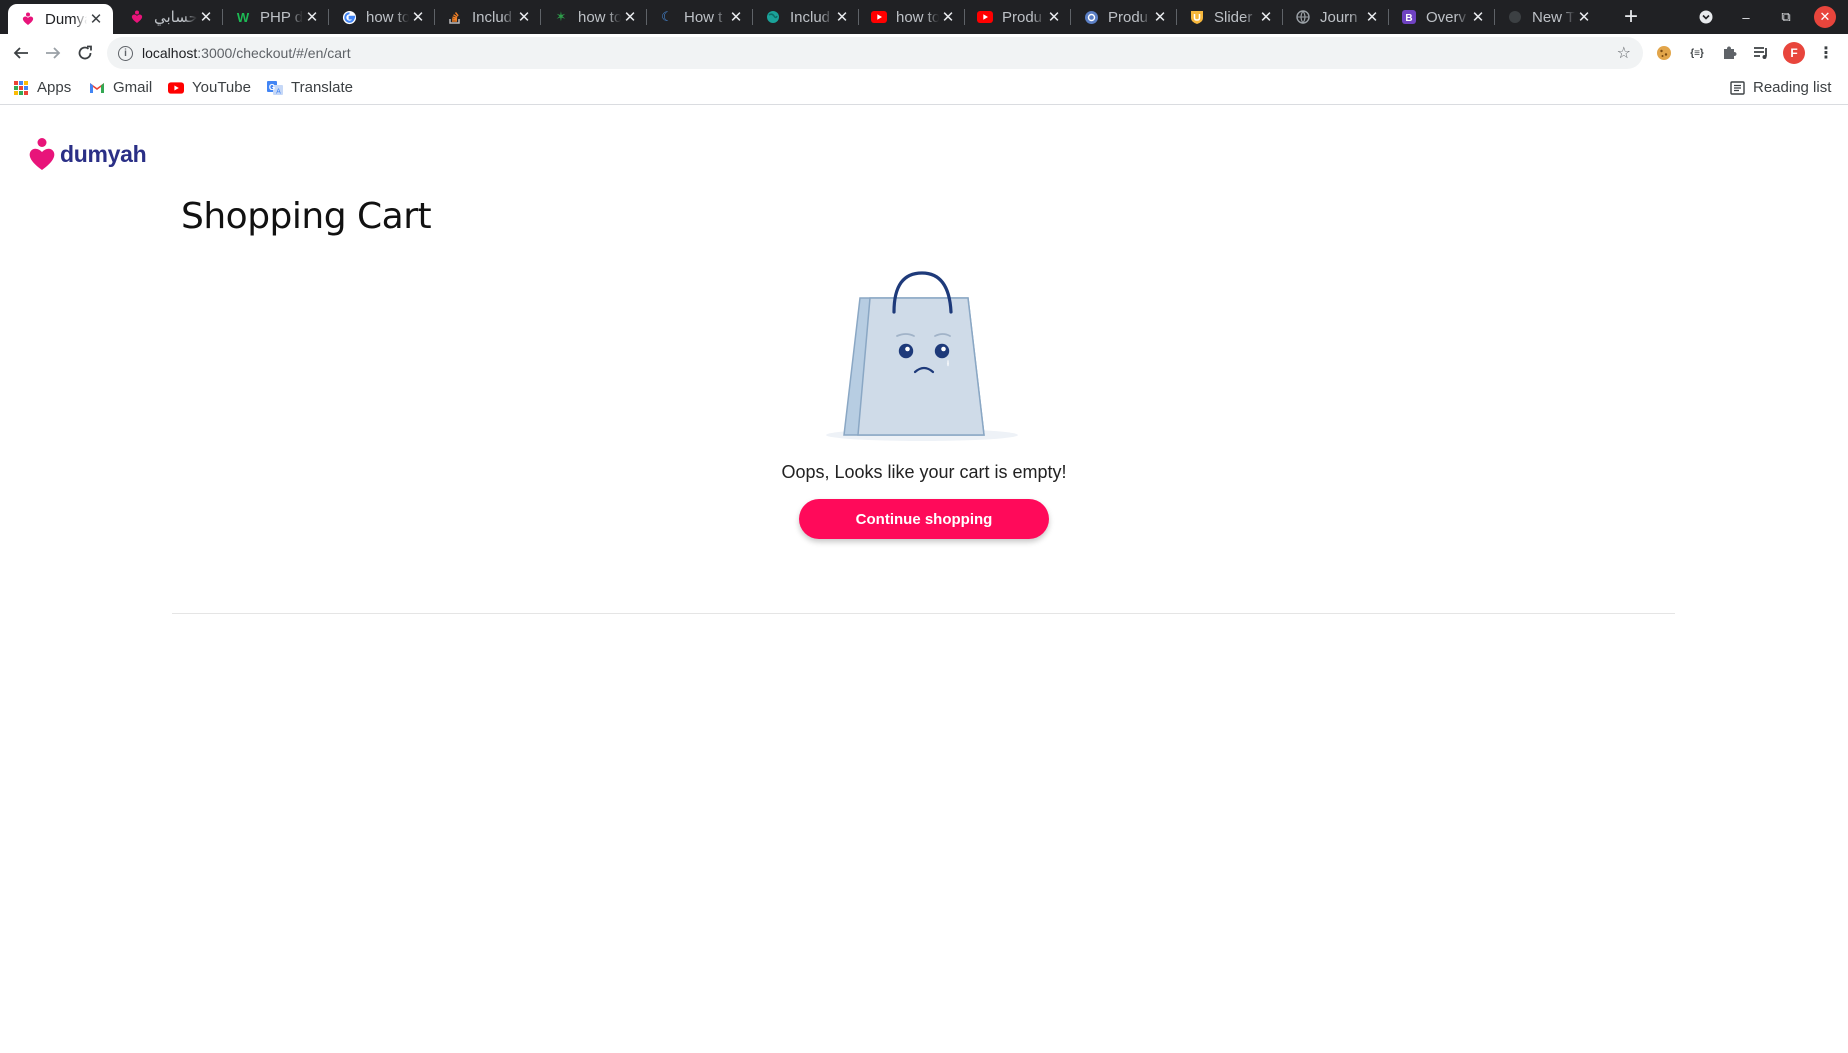  Describe the element at coordinates (1737, 88) in the screenshot. I see `reading-list-icon` at that location.